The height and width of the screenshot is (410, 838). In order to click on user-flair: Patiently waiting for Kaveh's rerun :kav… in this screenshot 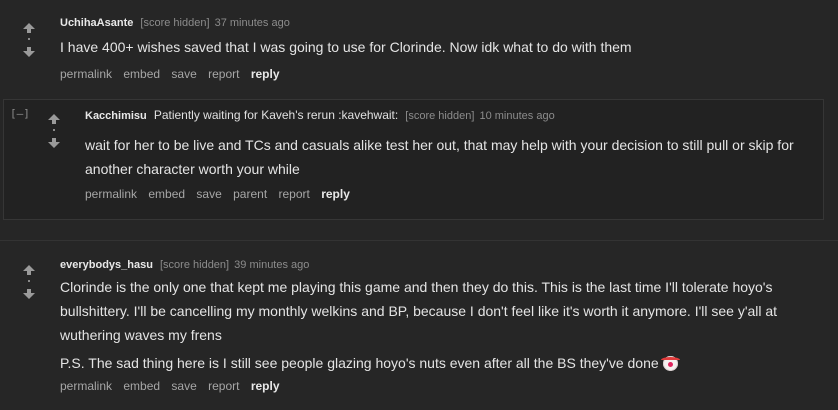, I will do `click(276, 115)`.